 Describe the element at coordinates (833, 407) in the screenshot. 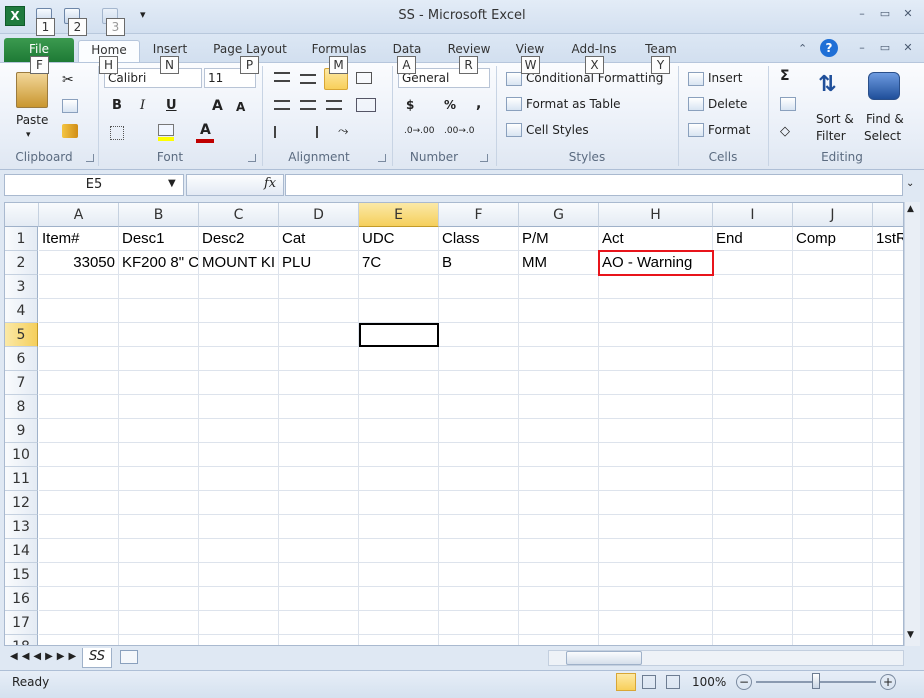

I see `cell-j8` at that location.